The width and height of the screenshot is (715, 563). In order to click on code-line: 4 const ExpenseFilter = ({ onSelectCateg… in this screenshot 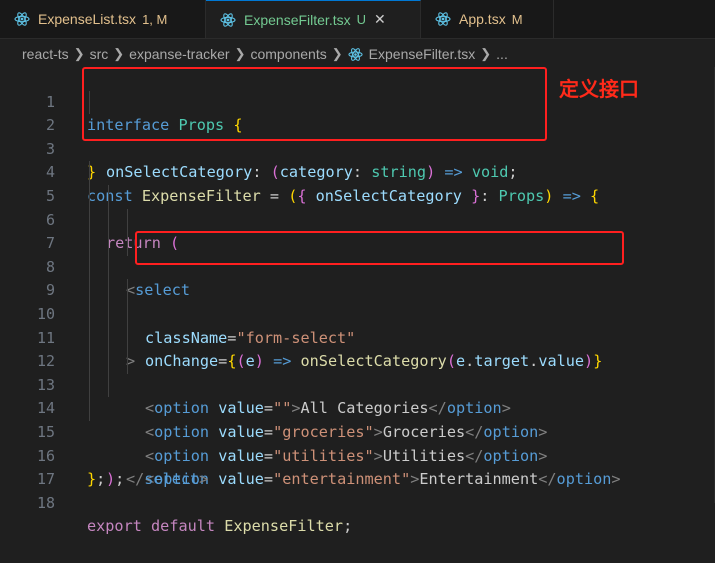, I will do `click(357, 171)`.